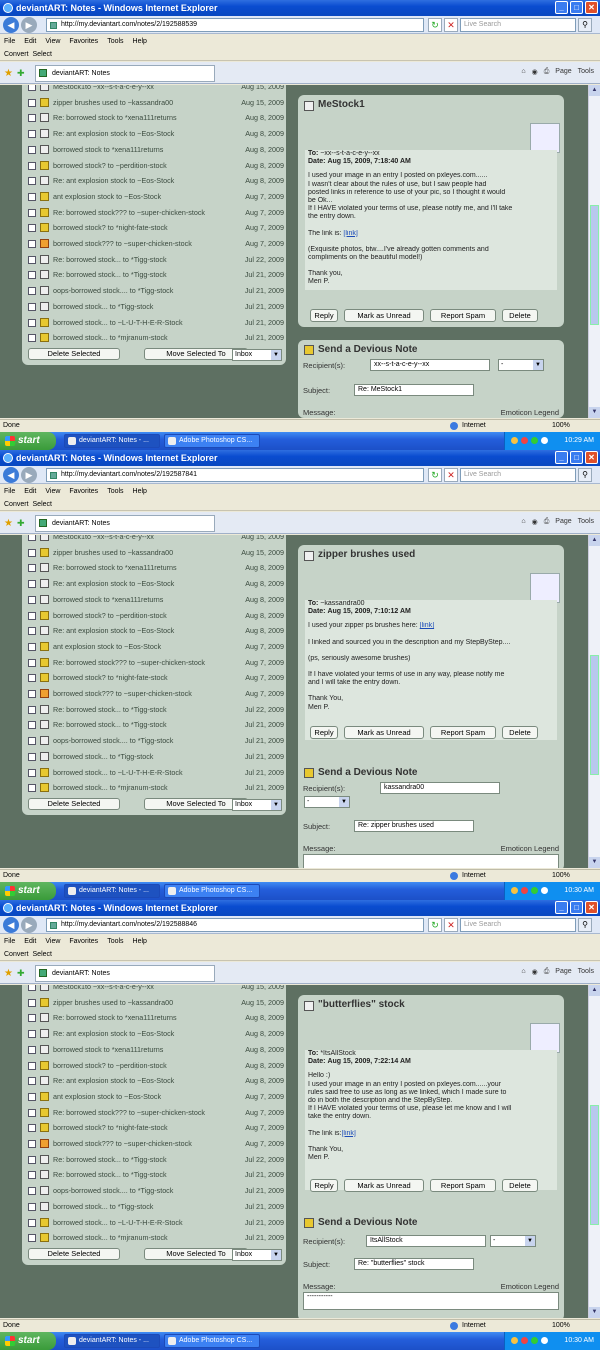  Describe the element at coordinates (451, 25) in the screenshot. I see `stop-button: ✕` at that location.